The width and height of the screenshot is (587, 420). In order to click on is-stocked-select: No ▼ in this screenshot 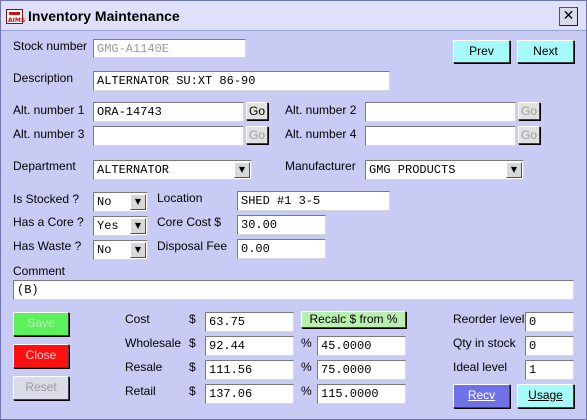, I will do `click(120, 202)`.